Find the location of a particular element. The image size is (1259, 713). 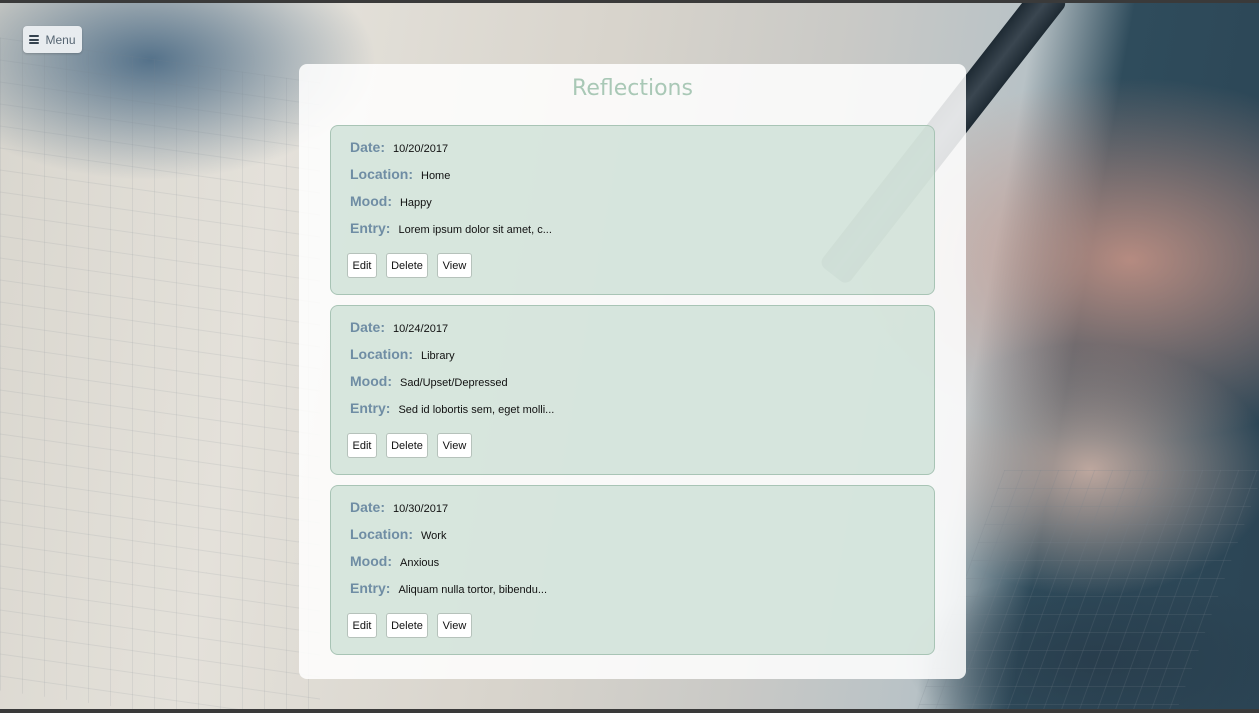

menu-button: Menu is located at coordinates (52, 39).